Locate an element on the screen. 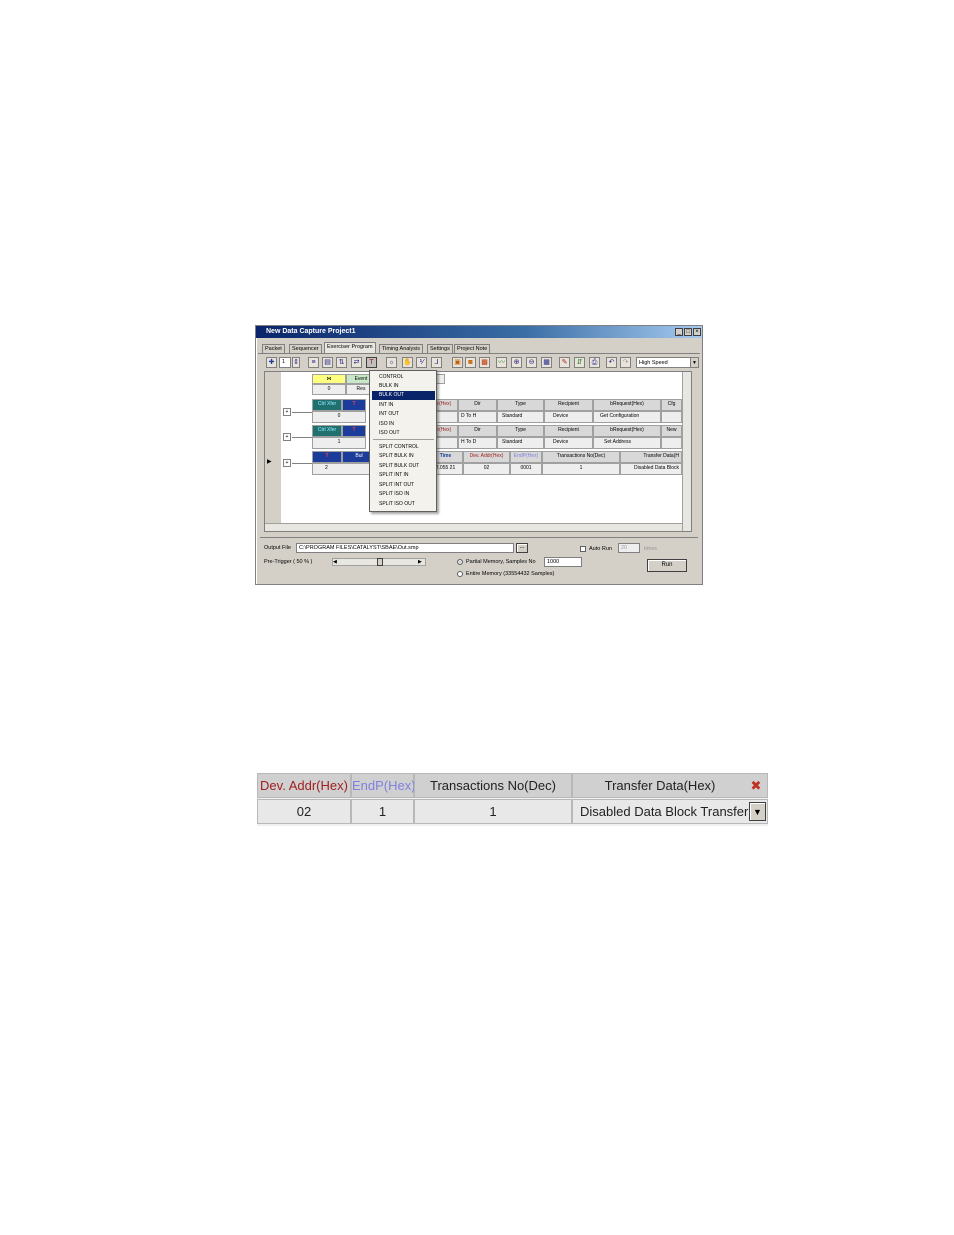  arrows-icon: ⇵ is located at coordinates (579, 362).